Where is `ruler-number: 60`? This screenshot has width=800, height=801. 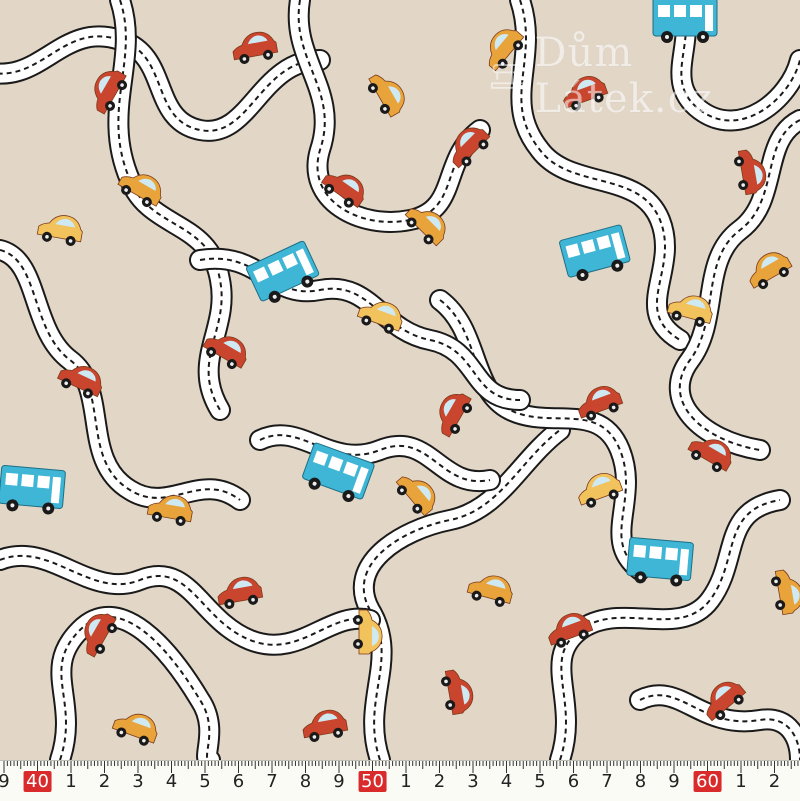
ruler-number: 60 is located at coordinates (707, 781).